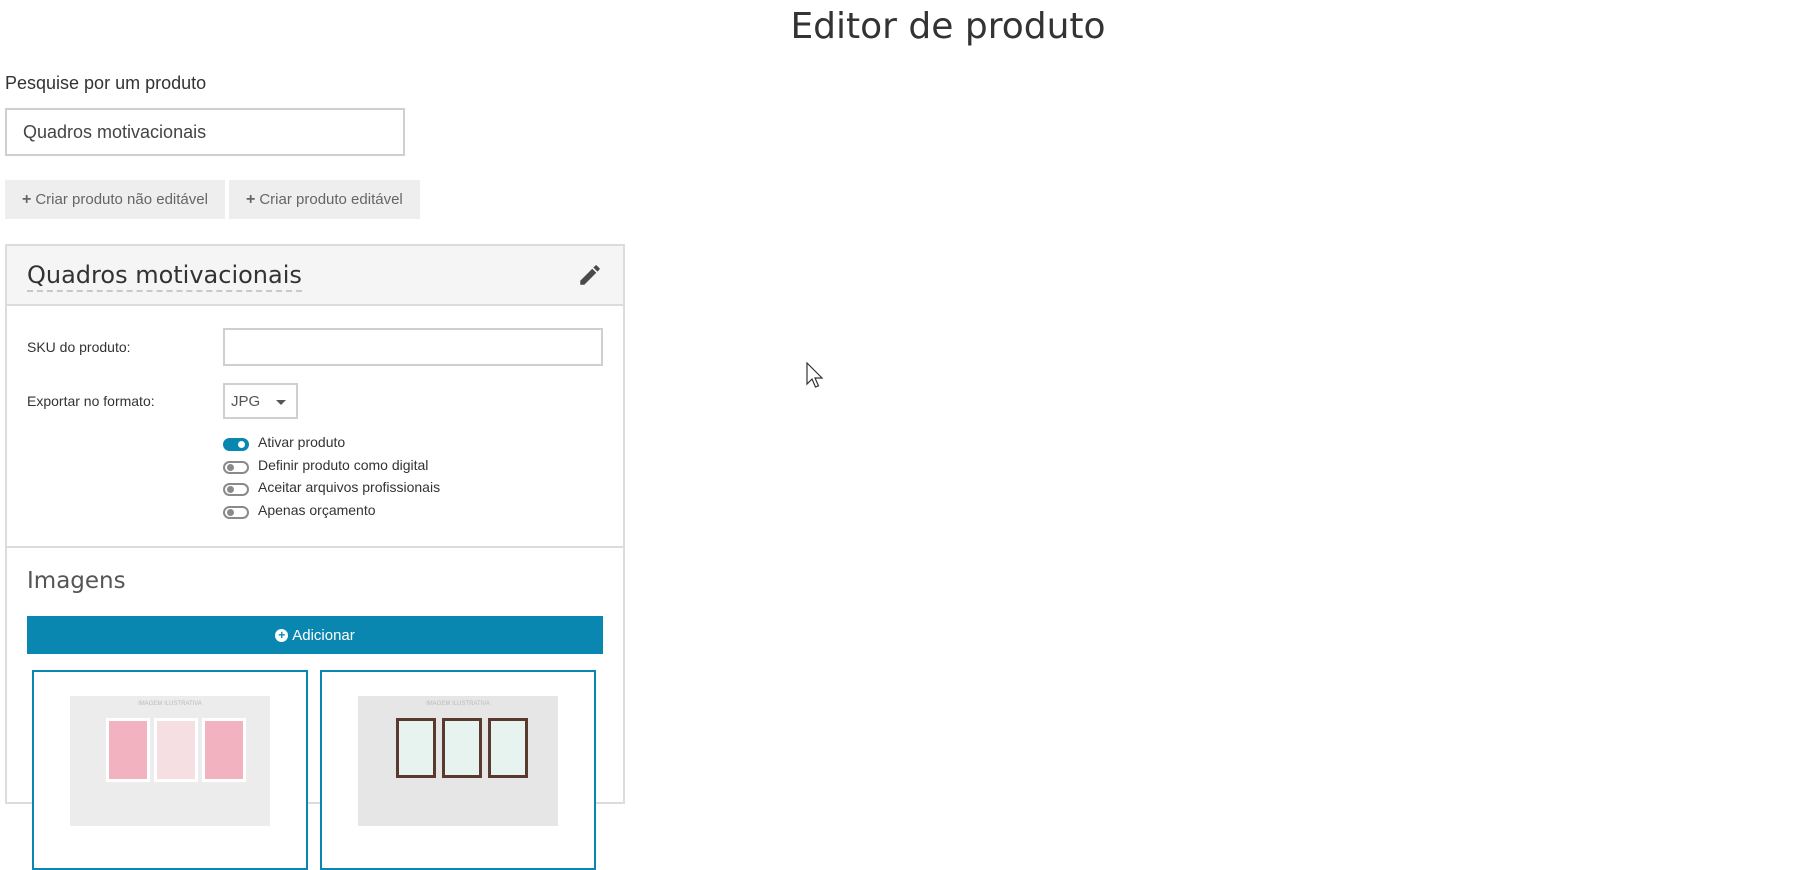 This screenshot has height=870, width=1811. I want to click on toggle-professional-files: Aceitar arquivos profissionais, so click(331, 487).